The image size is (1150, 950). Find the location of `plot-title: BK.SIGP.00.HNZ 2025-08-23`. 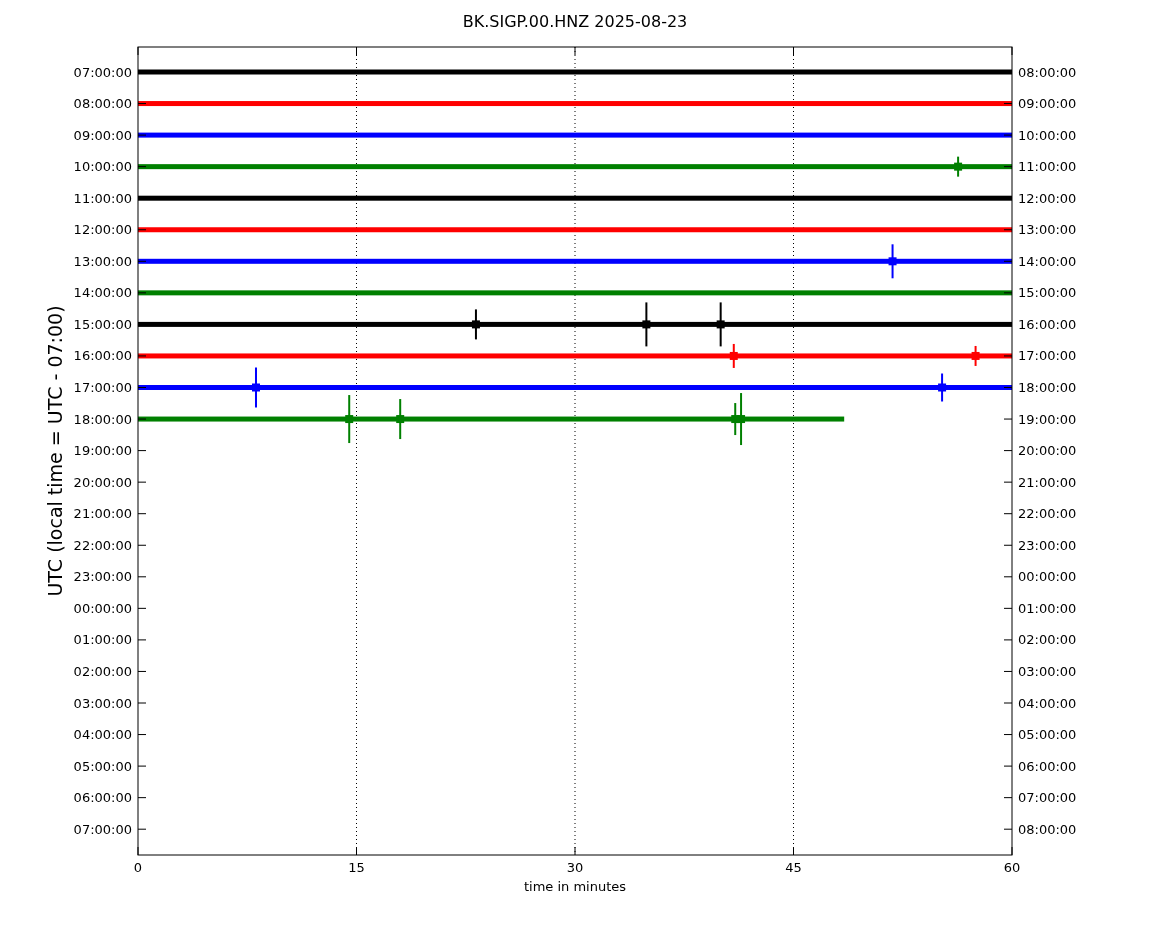

plot-title: BK.SIGP.00.HNZ 2025-08-23 is located at coordinates (575, 21).